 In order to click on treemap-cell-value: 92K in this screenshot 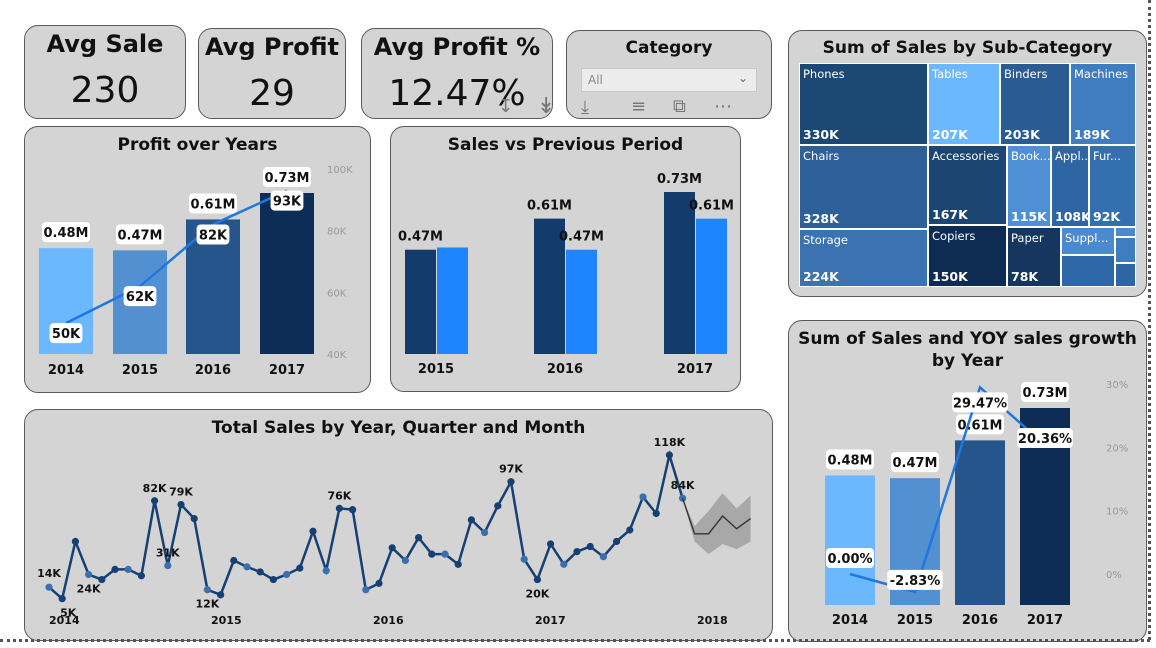, I will do `click(1107, 216)`.